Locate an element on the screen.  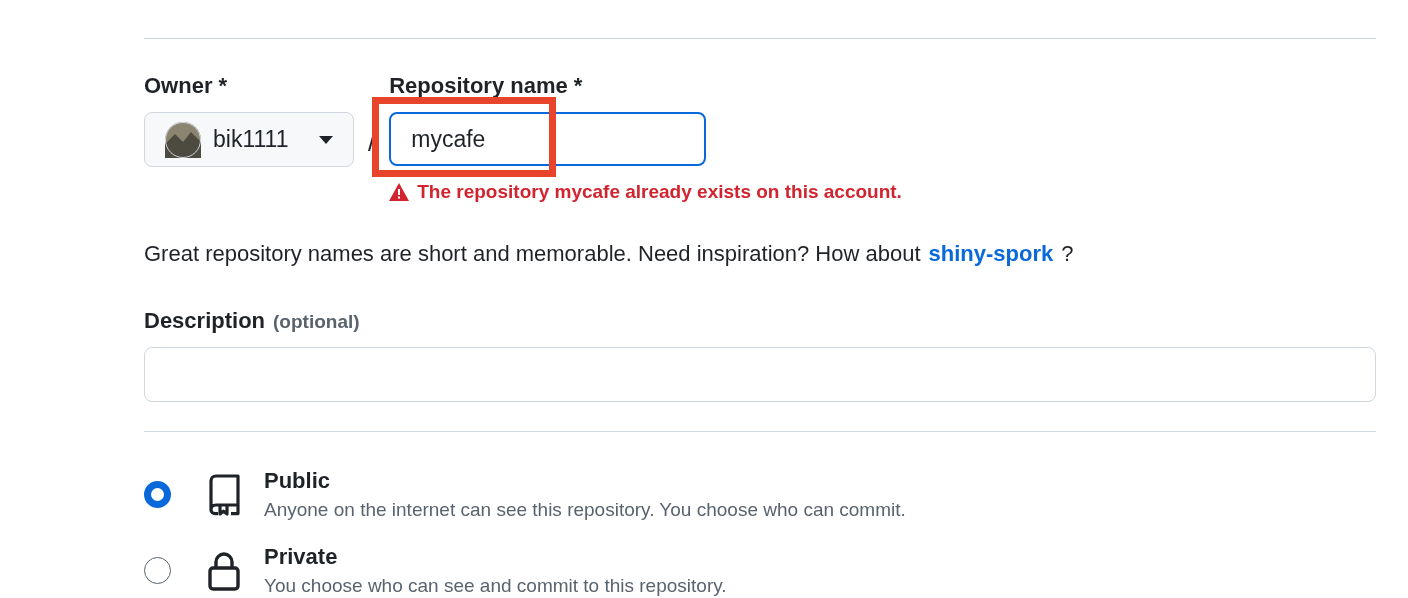
description-label: Description is located at coordinates (205, 320).